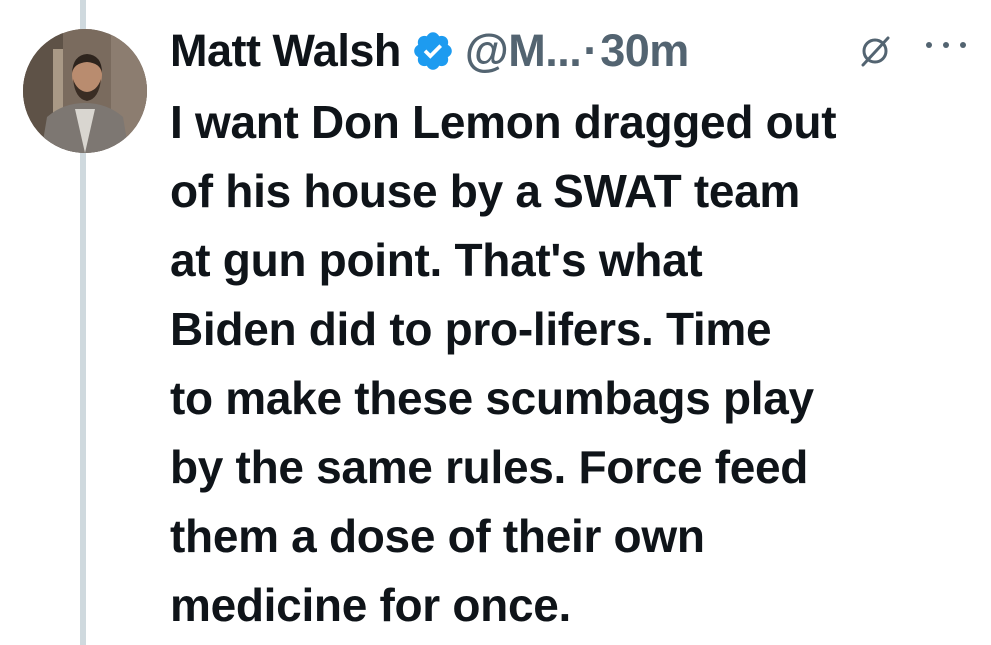 The height and width of the screenshot is (645, 991). Describe the element at coordinates (285, 51) in the screenshot. I see `author-name: Matt Walsh` at that location.